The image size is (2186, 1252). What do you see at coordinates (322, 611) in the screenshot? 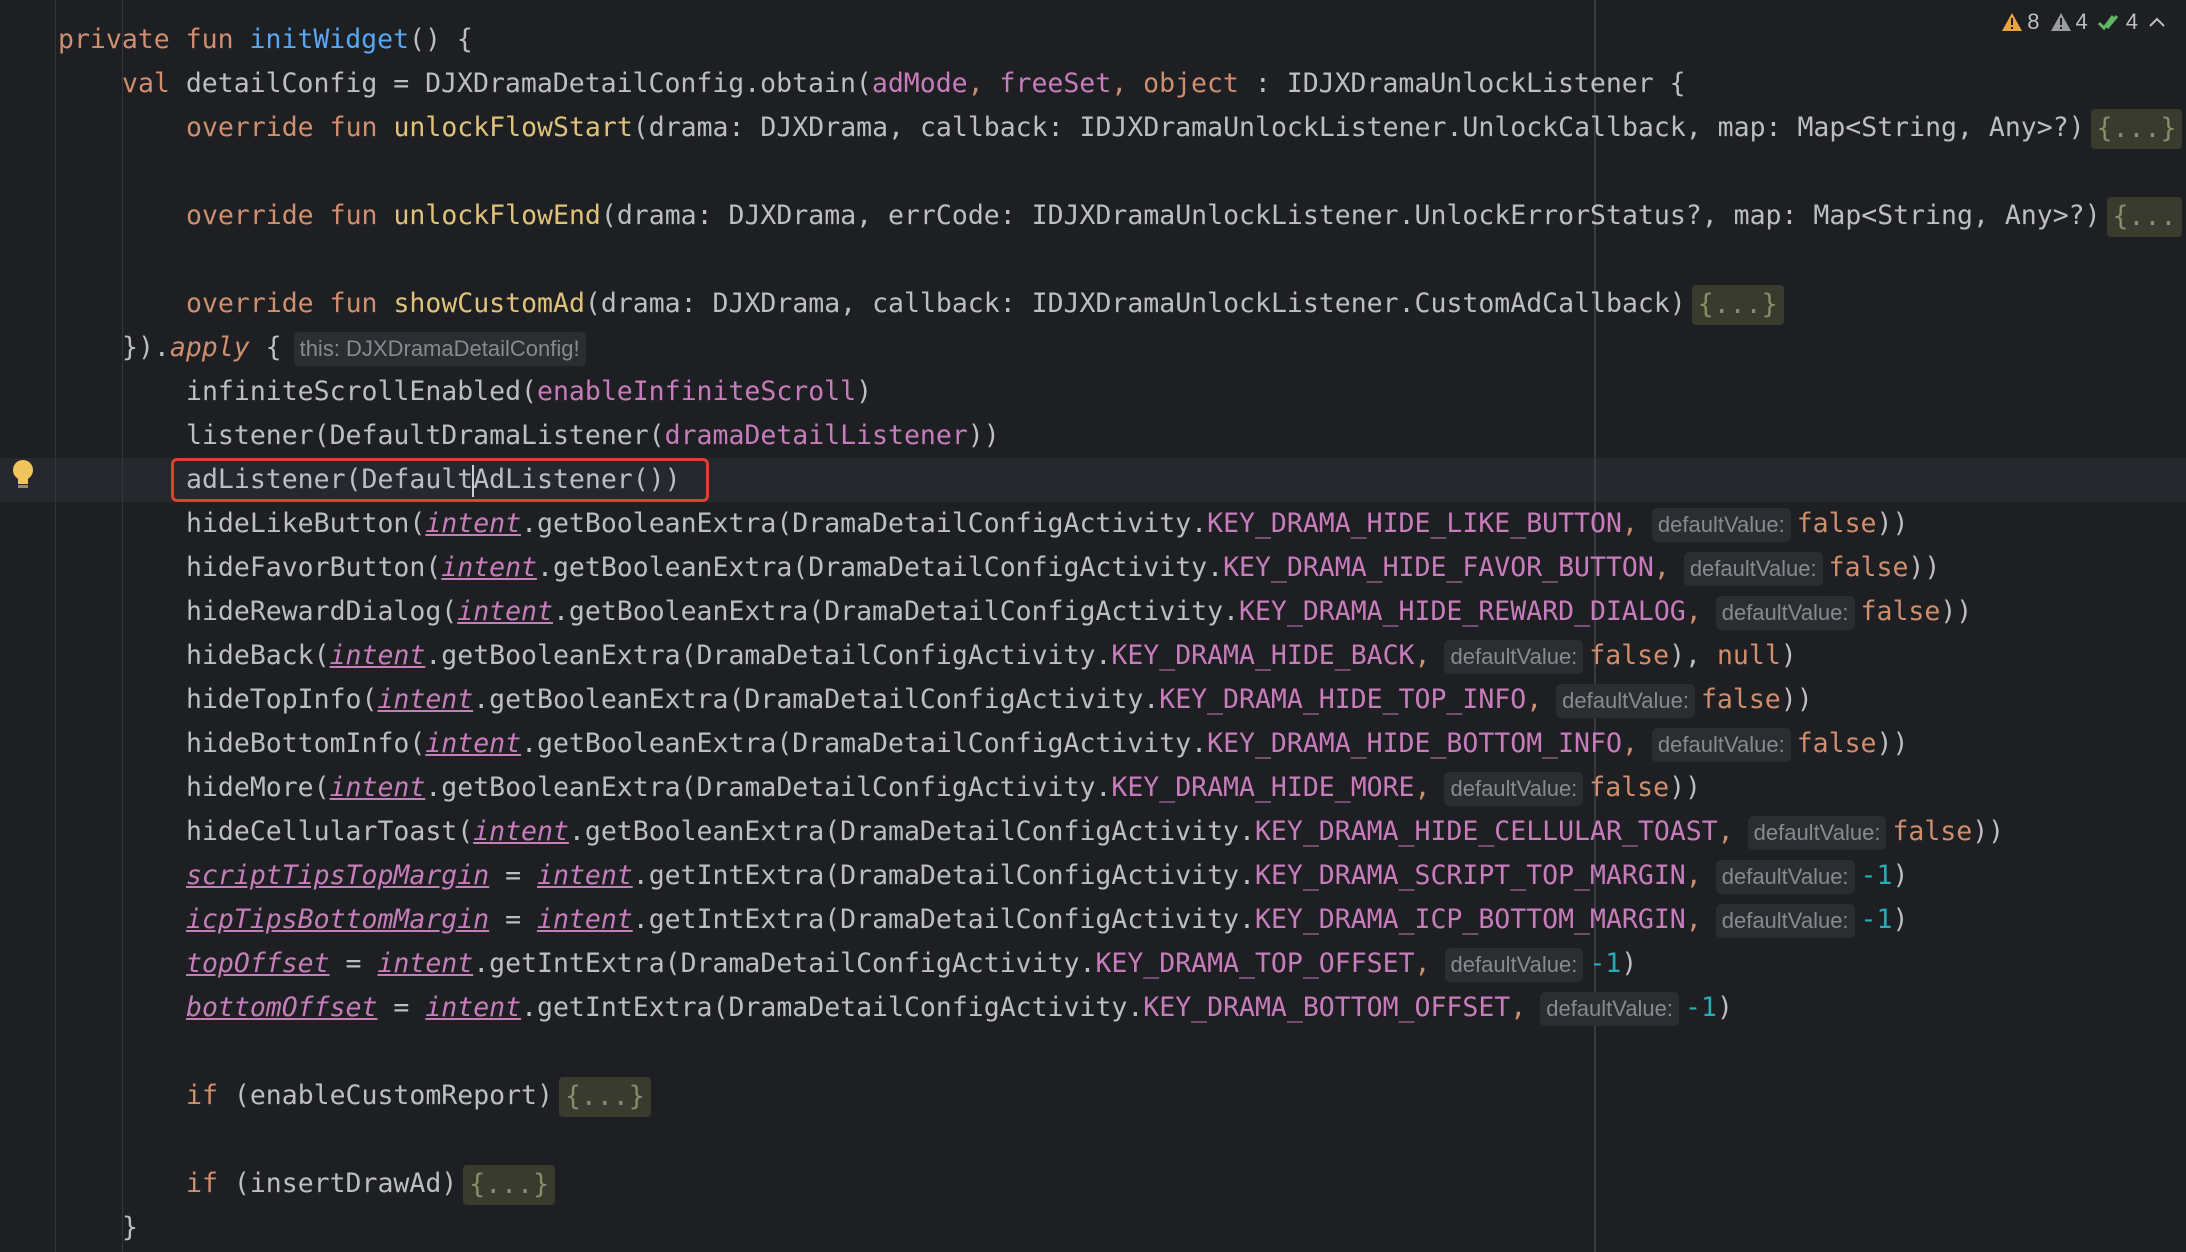
I see `code-text: hideRewardDialog(` at bounding box center [322, 611].